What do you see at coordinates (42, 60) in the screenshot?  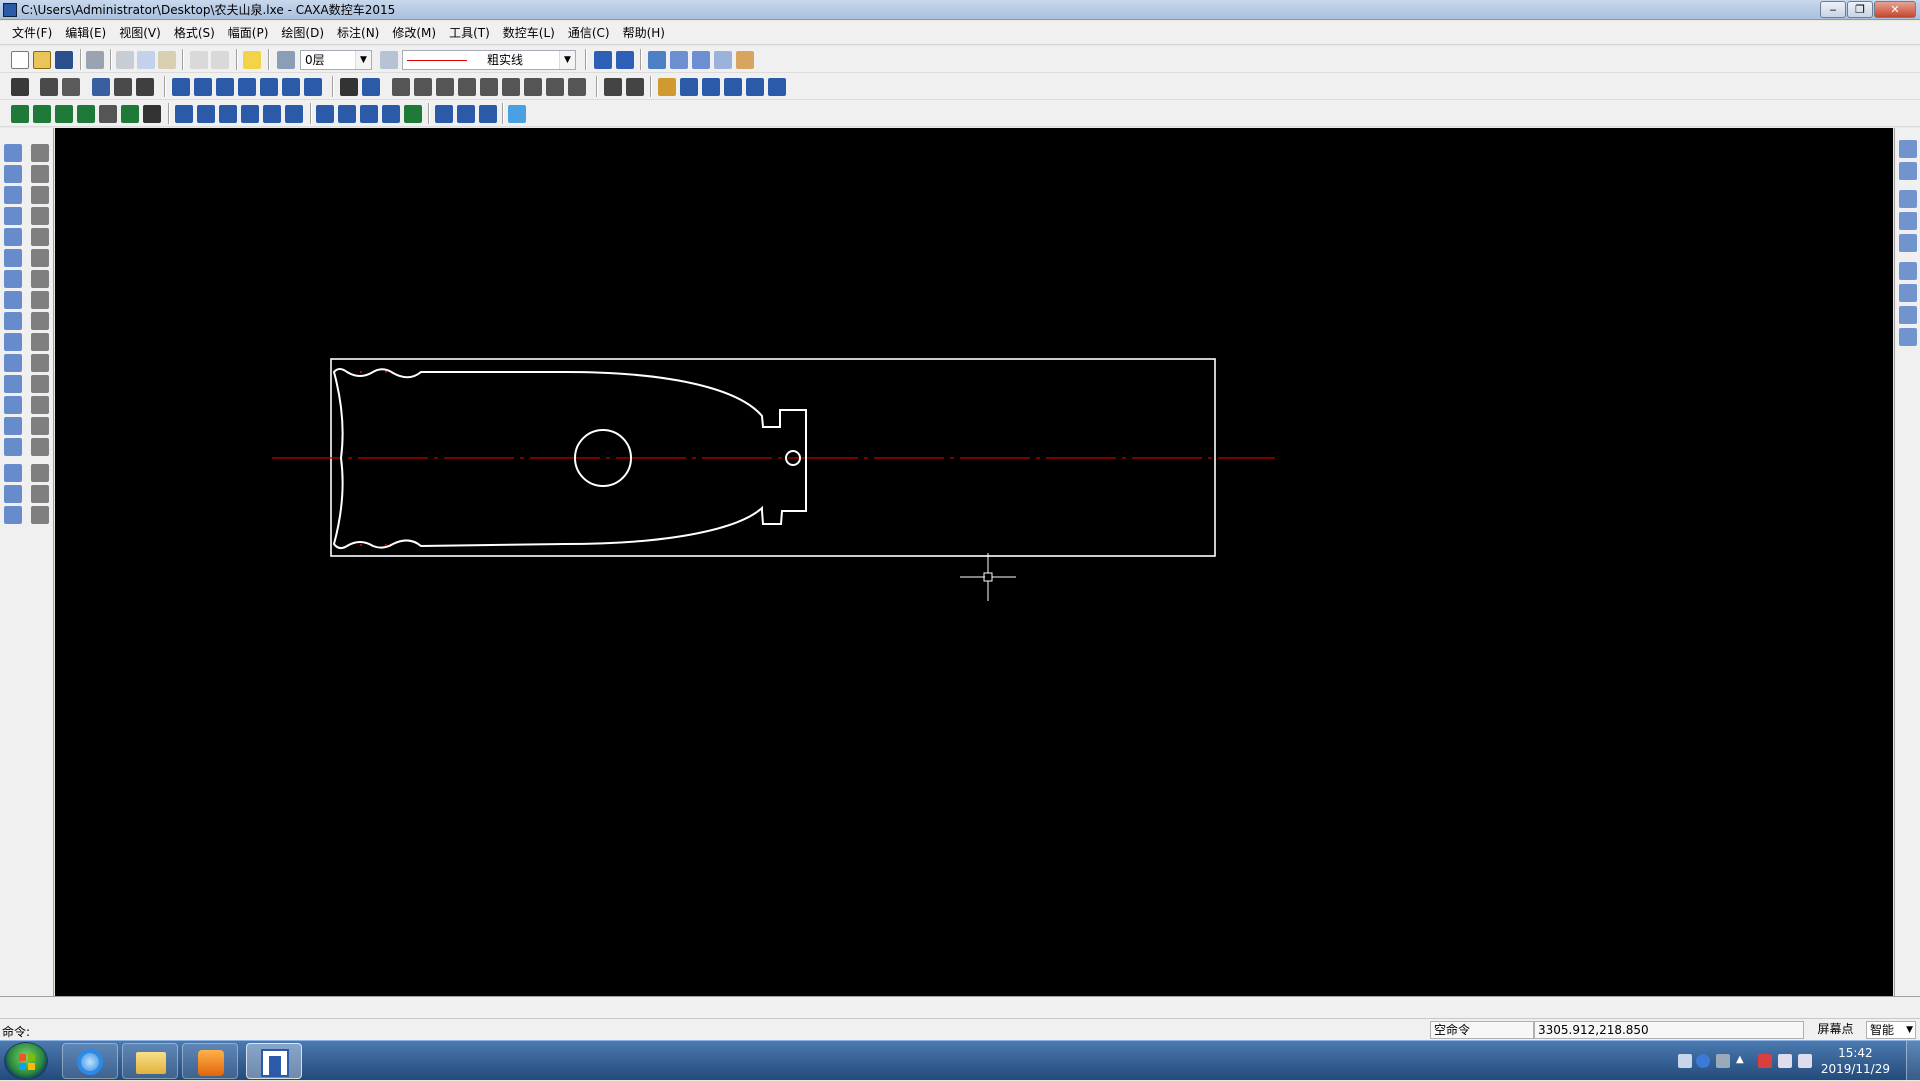 I see `open-folder-icon` at bounding box center [42, 60].